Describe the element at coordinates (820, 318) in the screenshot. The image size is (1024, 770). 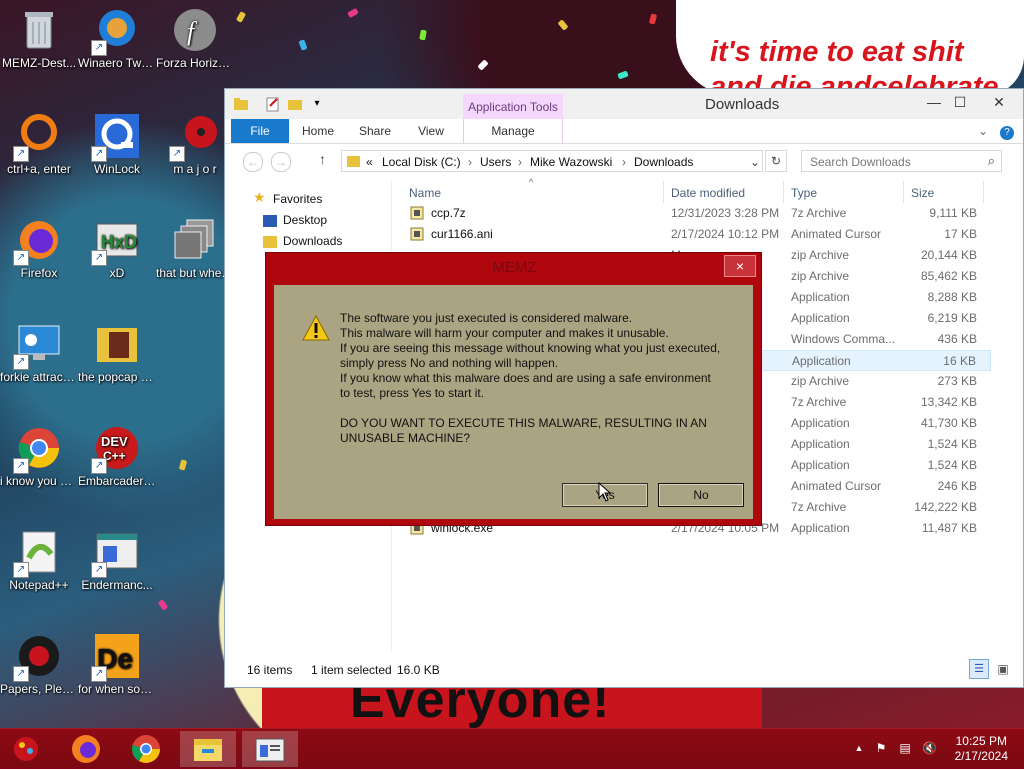
I see `file-type: Application` at that location.